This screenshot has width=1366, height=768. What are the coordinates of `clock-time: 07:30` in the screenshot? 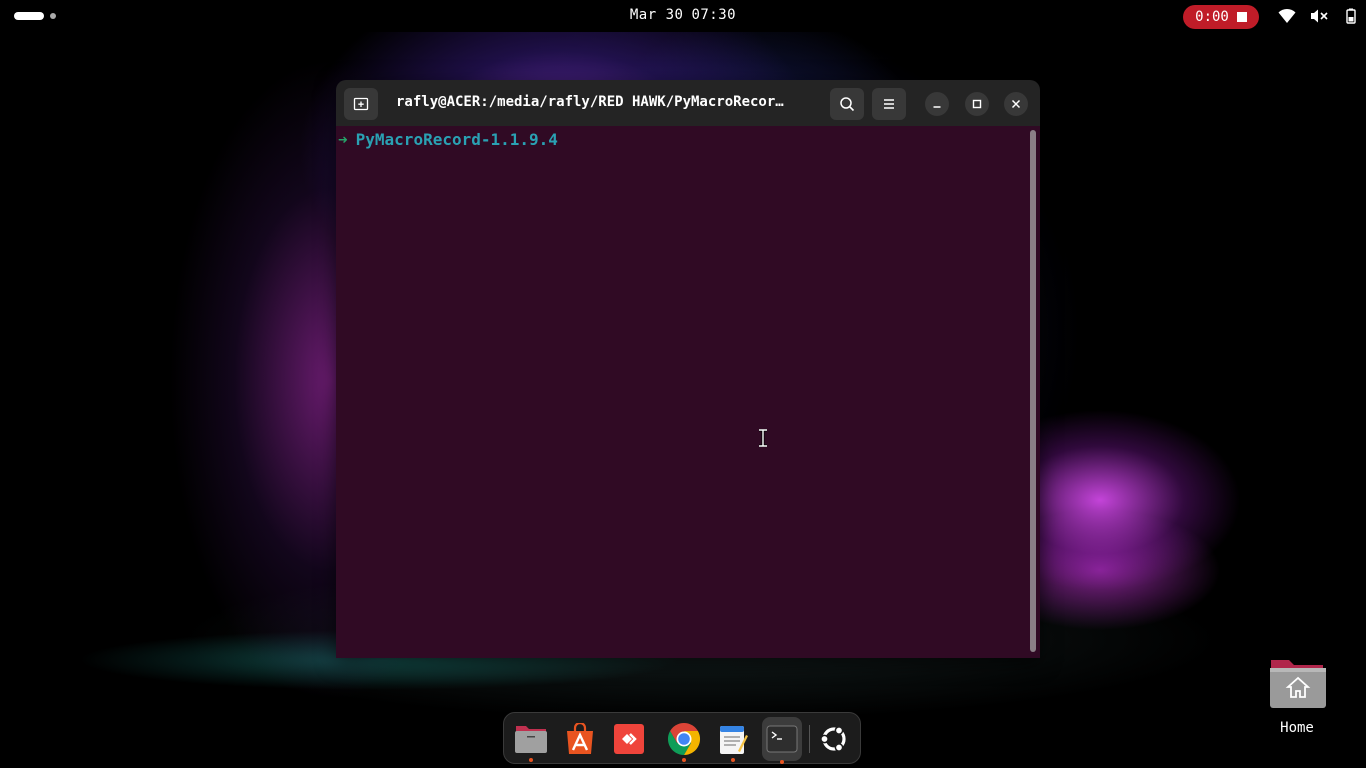 It's located at (714, 15).